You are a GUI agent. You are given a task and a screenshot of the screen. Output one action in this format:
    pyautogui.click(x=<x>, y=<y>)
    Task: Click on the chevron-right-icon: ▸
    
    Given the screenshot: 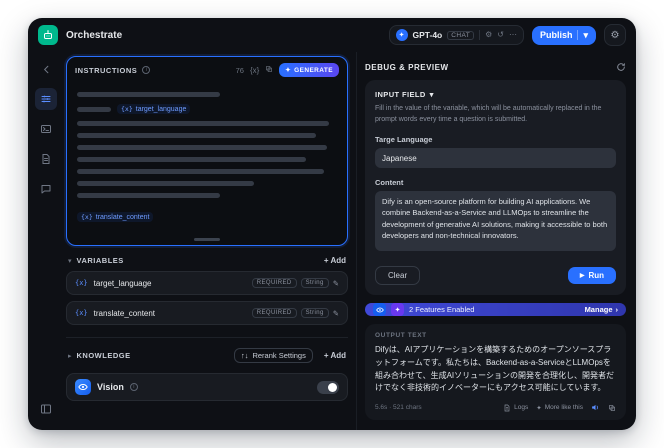 What is the action you would take?
    pyautogui.click(x=70, y=356)
    